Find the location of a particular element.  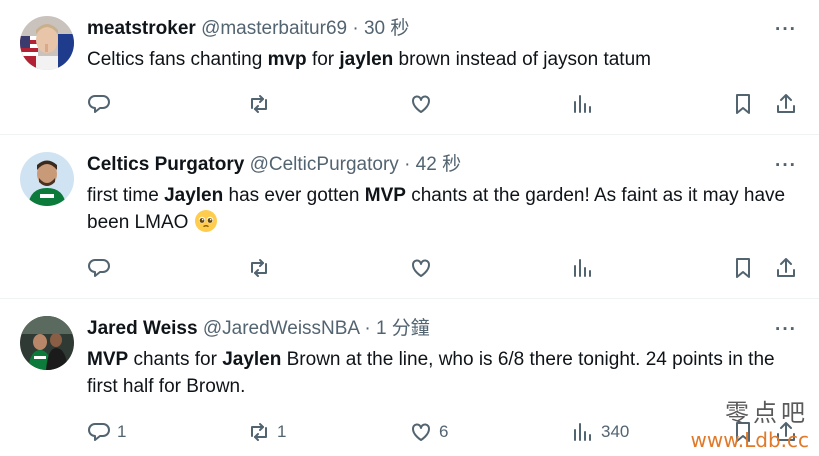

site-watermark: 零点吧 www.Ldb.cc is located at coordinates (750, 422).